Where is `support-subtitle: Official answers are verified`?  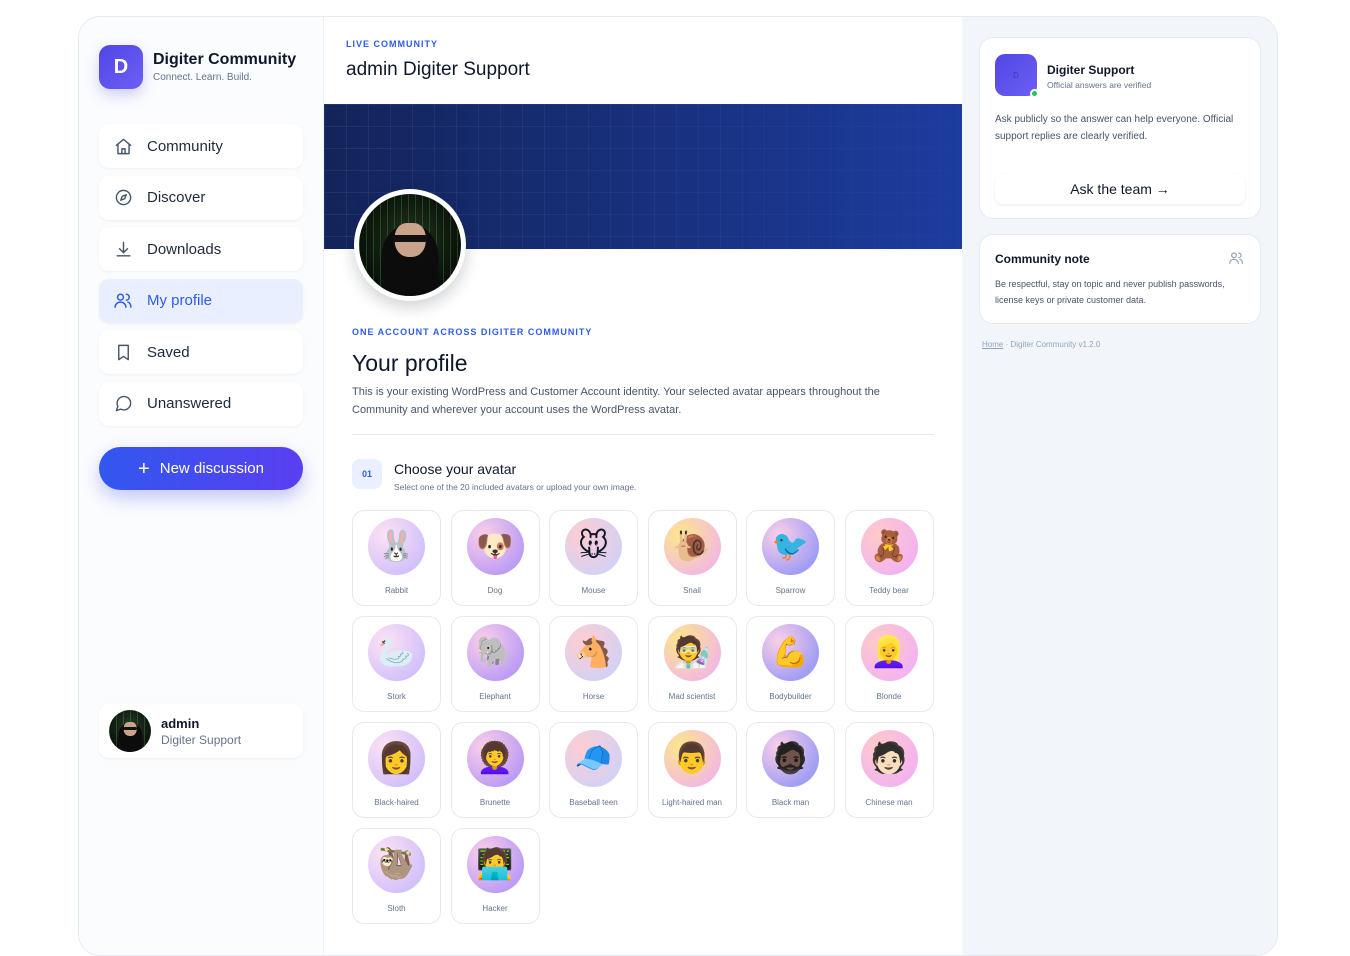 support-subtitle: Official answers are verified is located at coordinates (1099, 85).